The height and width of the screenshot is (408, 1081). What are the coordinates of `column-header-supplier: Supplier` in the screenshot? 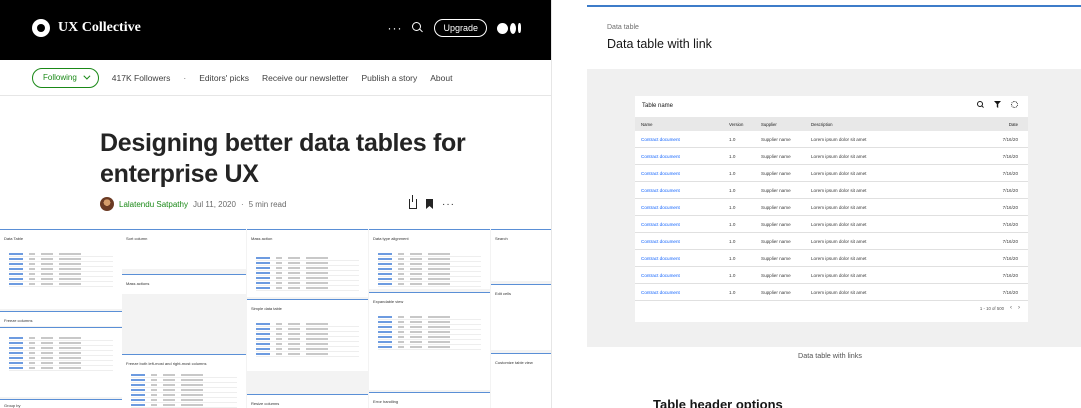 It's located at (769, 124).